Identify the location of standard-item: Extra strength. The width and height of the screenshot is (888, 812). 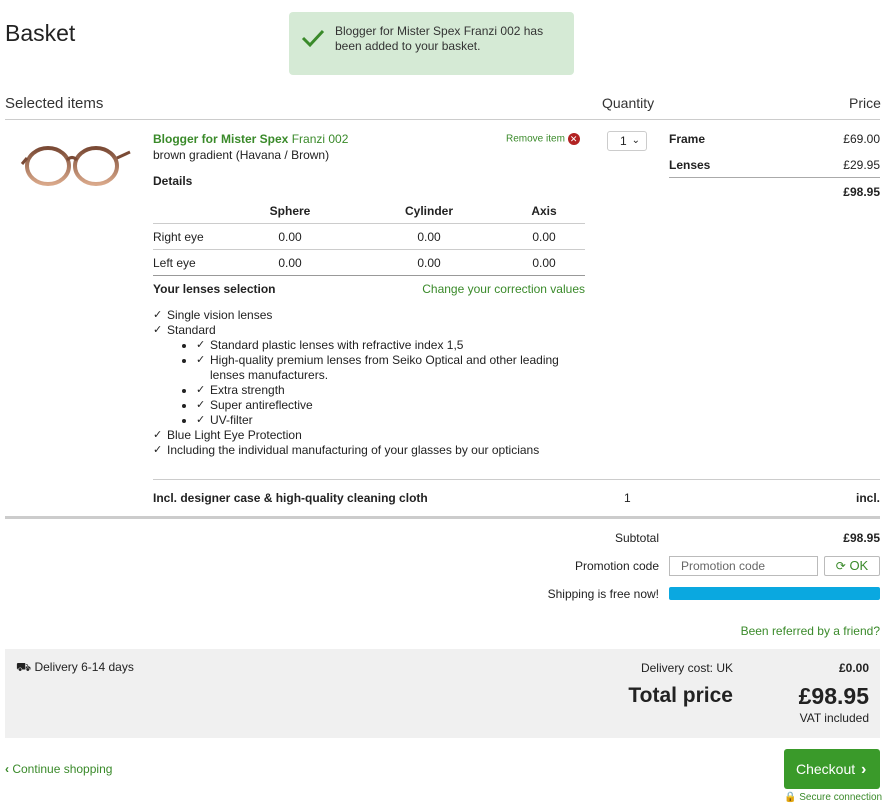
(389, 390).